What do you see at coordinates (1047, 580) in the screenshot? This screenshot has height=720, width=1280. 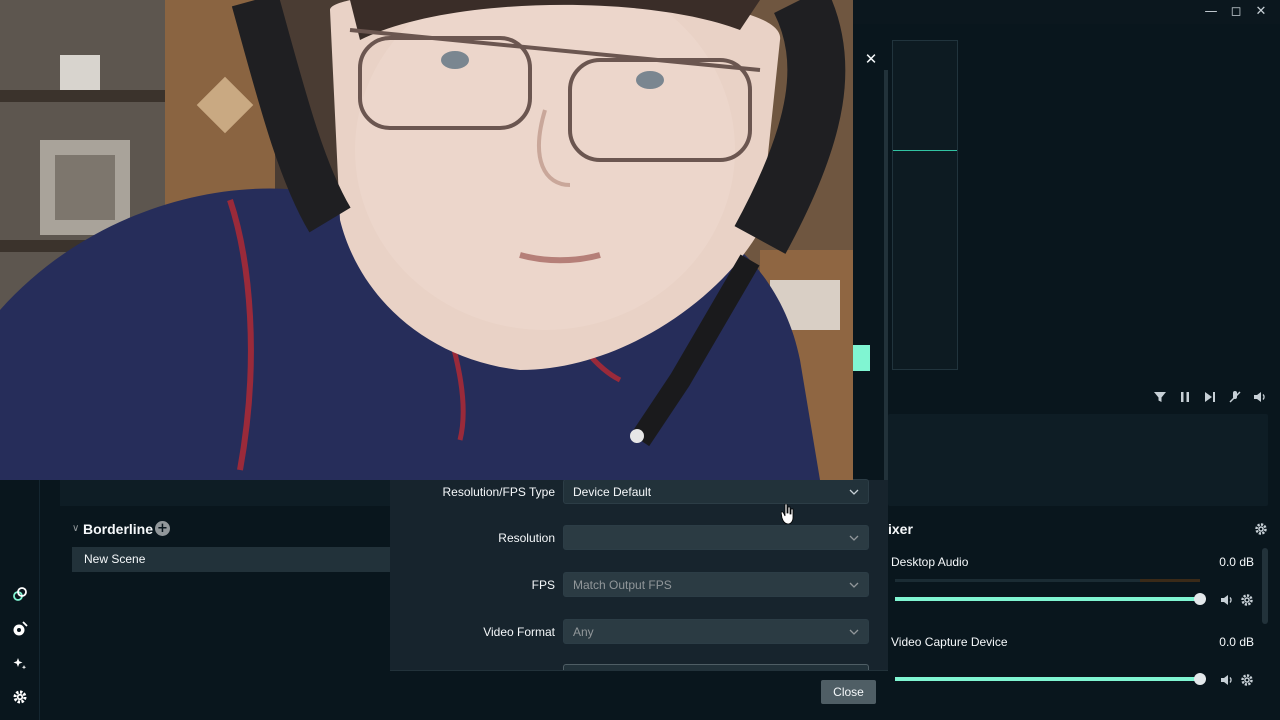 I see `audio-meter` at bounding box center [1047, 580].